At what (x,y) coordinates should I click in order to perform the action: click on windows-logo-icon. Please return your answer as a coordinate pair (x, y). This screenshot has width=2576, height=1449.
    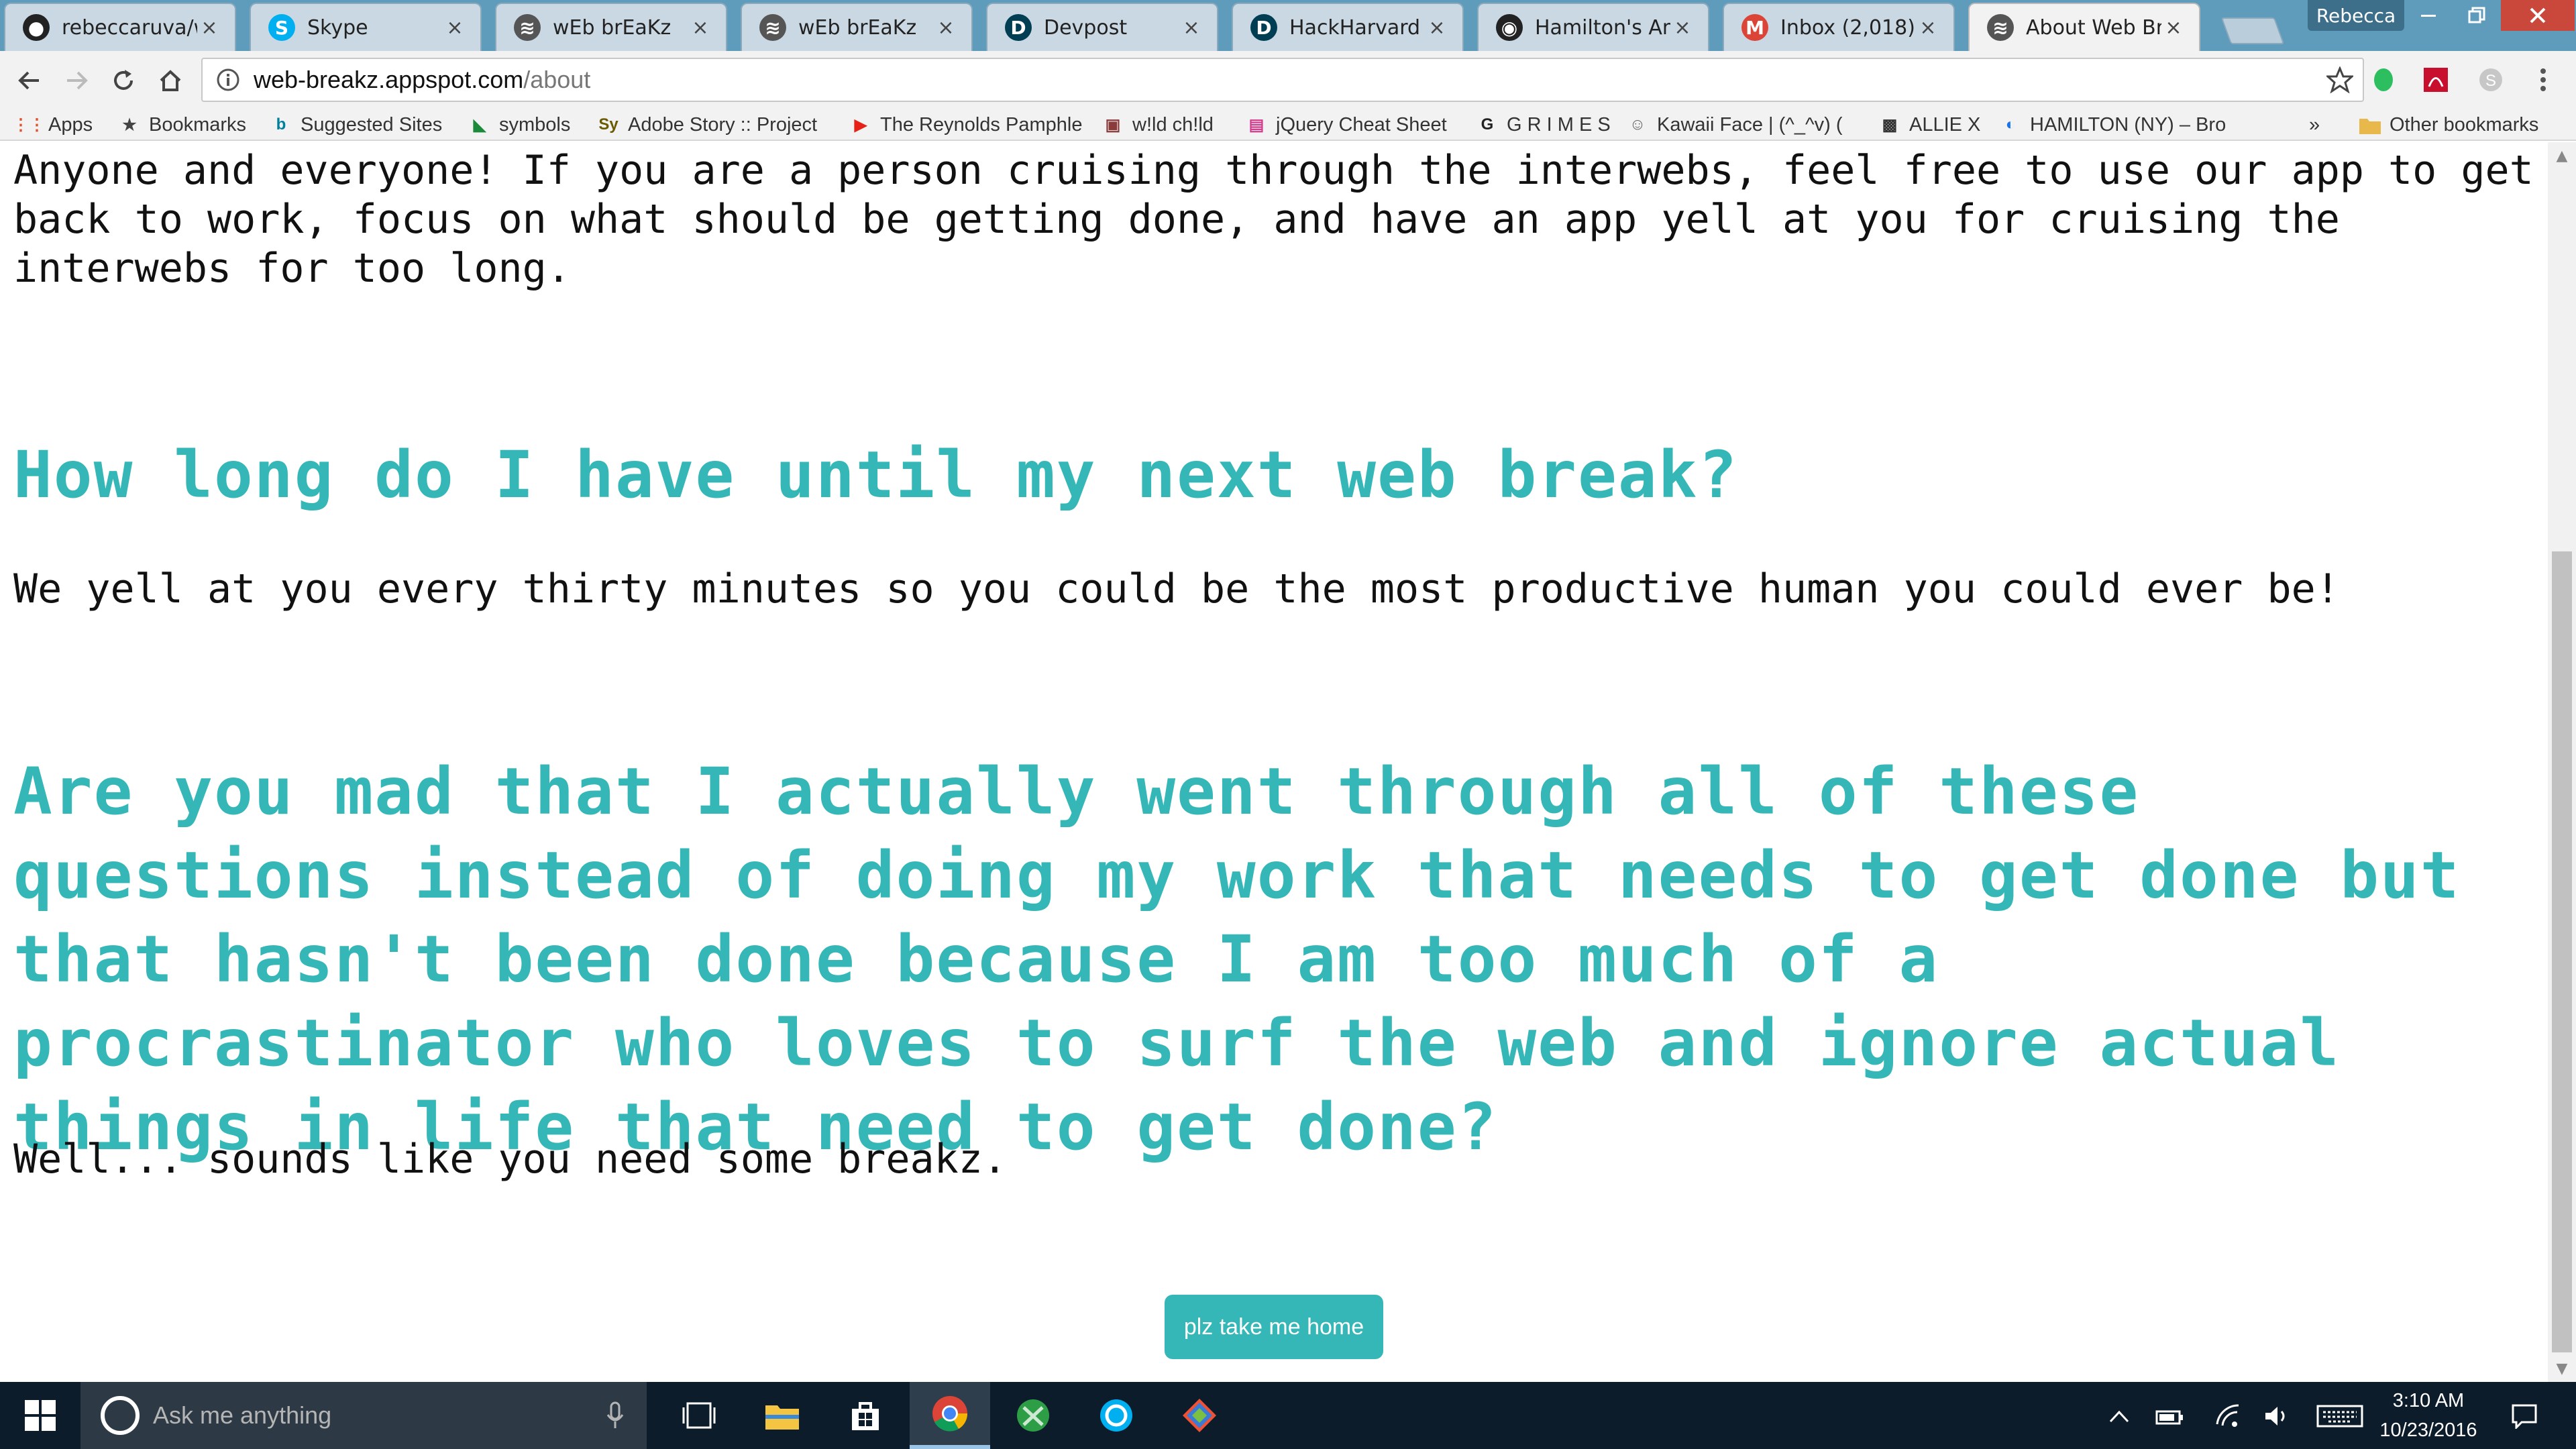
    Looking at the image, I should click on (40, 1415).